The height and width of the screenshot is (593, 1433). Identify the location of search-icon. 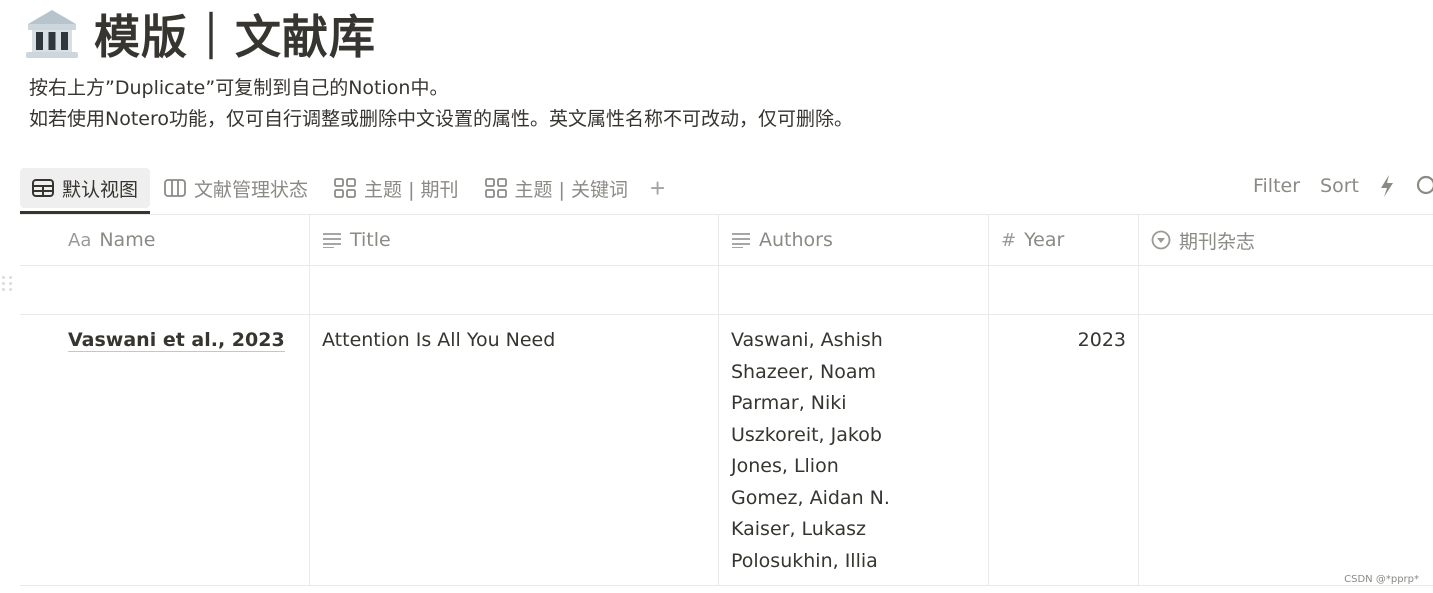
(1424, 185).